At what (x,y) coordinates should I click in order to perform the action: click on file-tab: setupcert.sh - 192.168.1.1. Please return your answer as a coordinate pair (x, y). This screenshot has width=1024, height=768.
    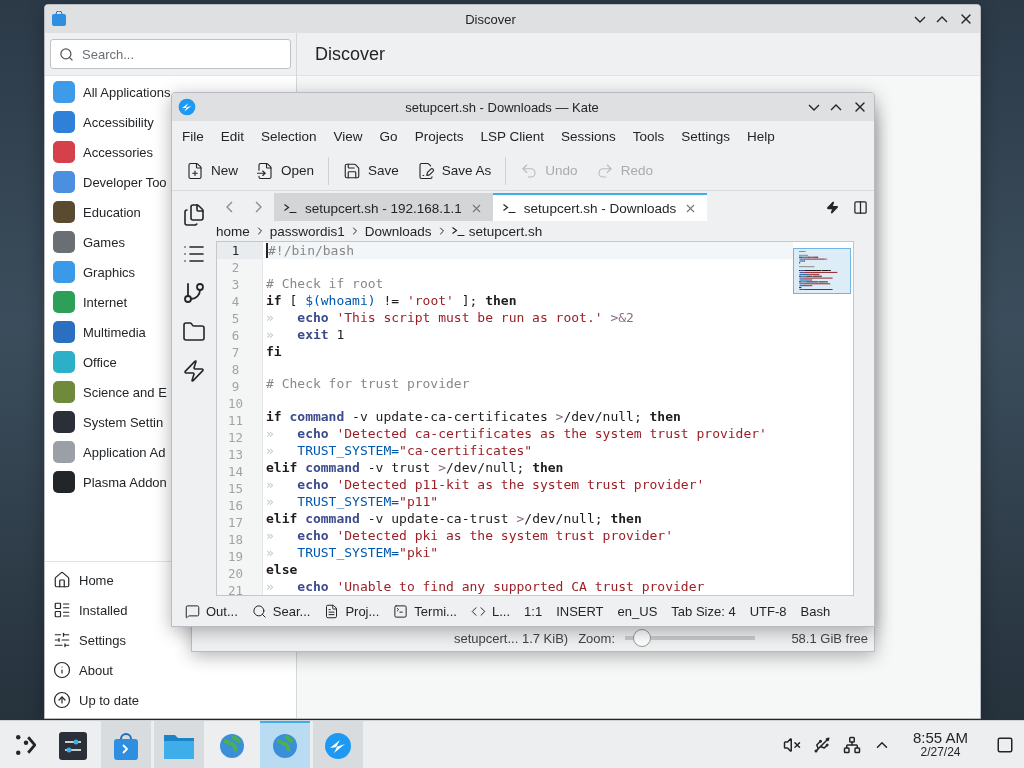
    Looking at the image, I should click on (383, 207).